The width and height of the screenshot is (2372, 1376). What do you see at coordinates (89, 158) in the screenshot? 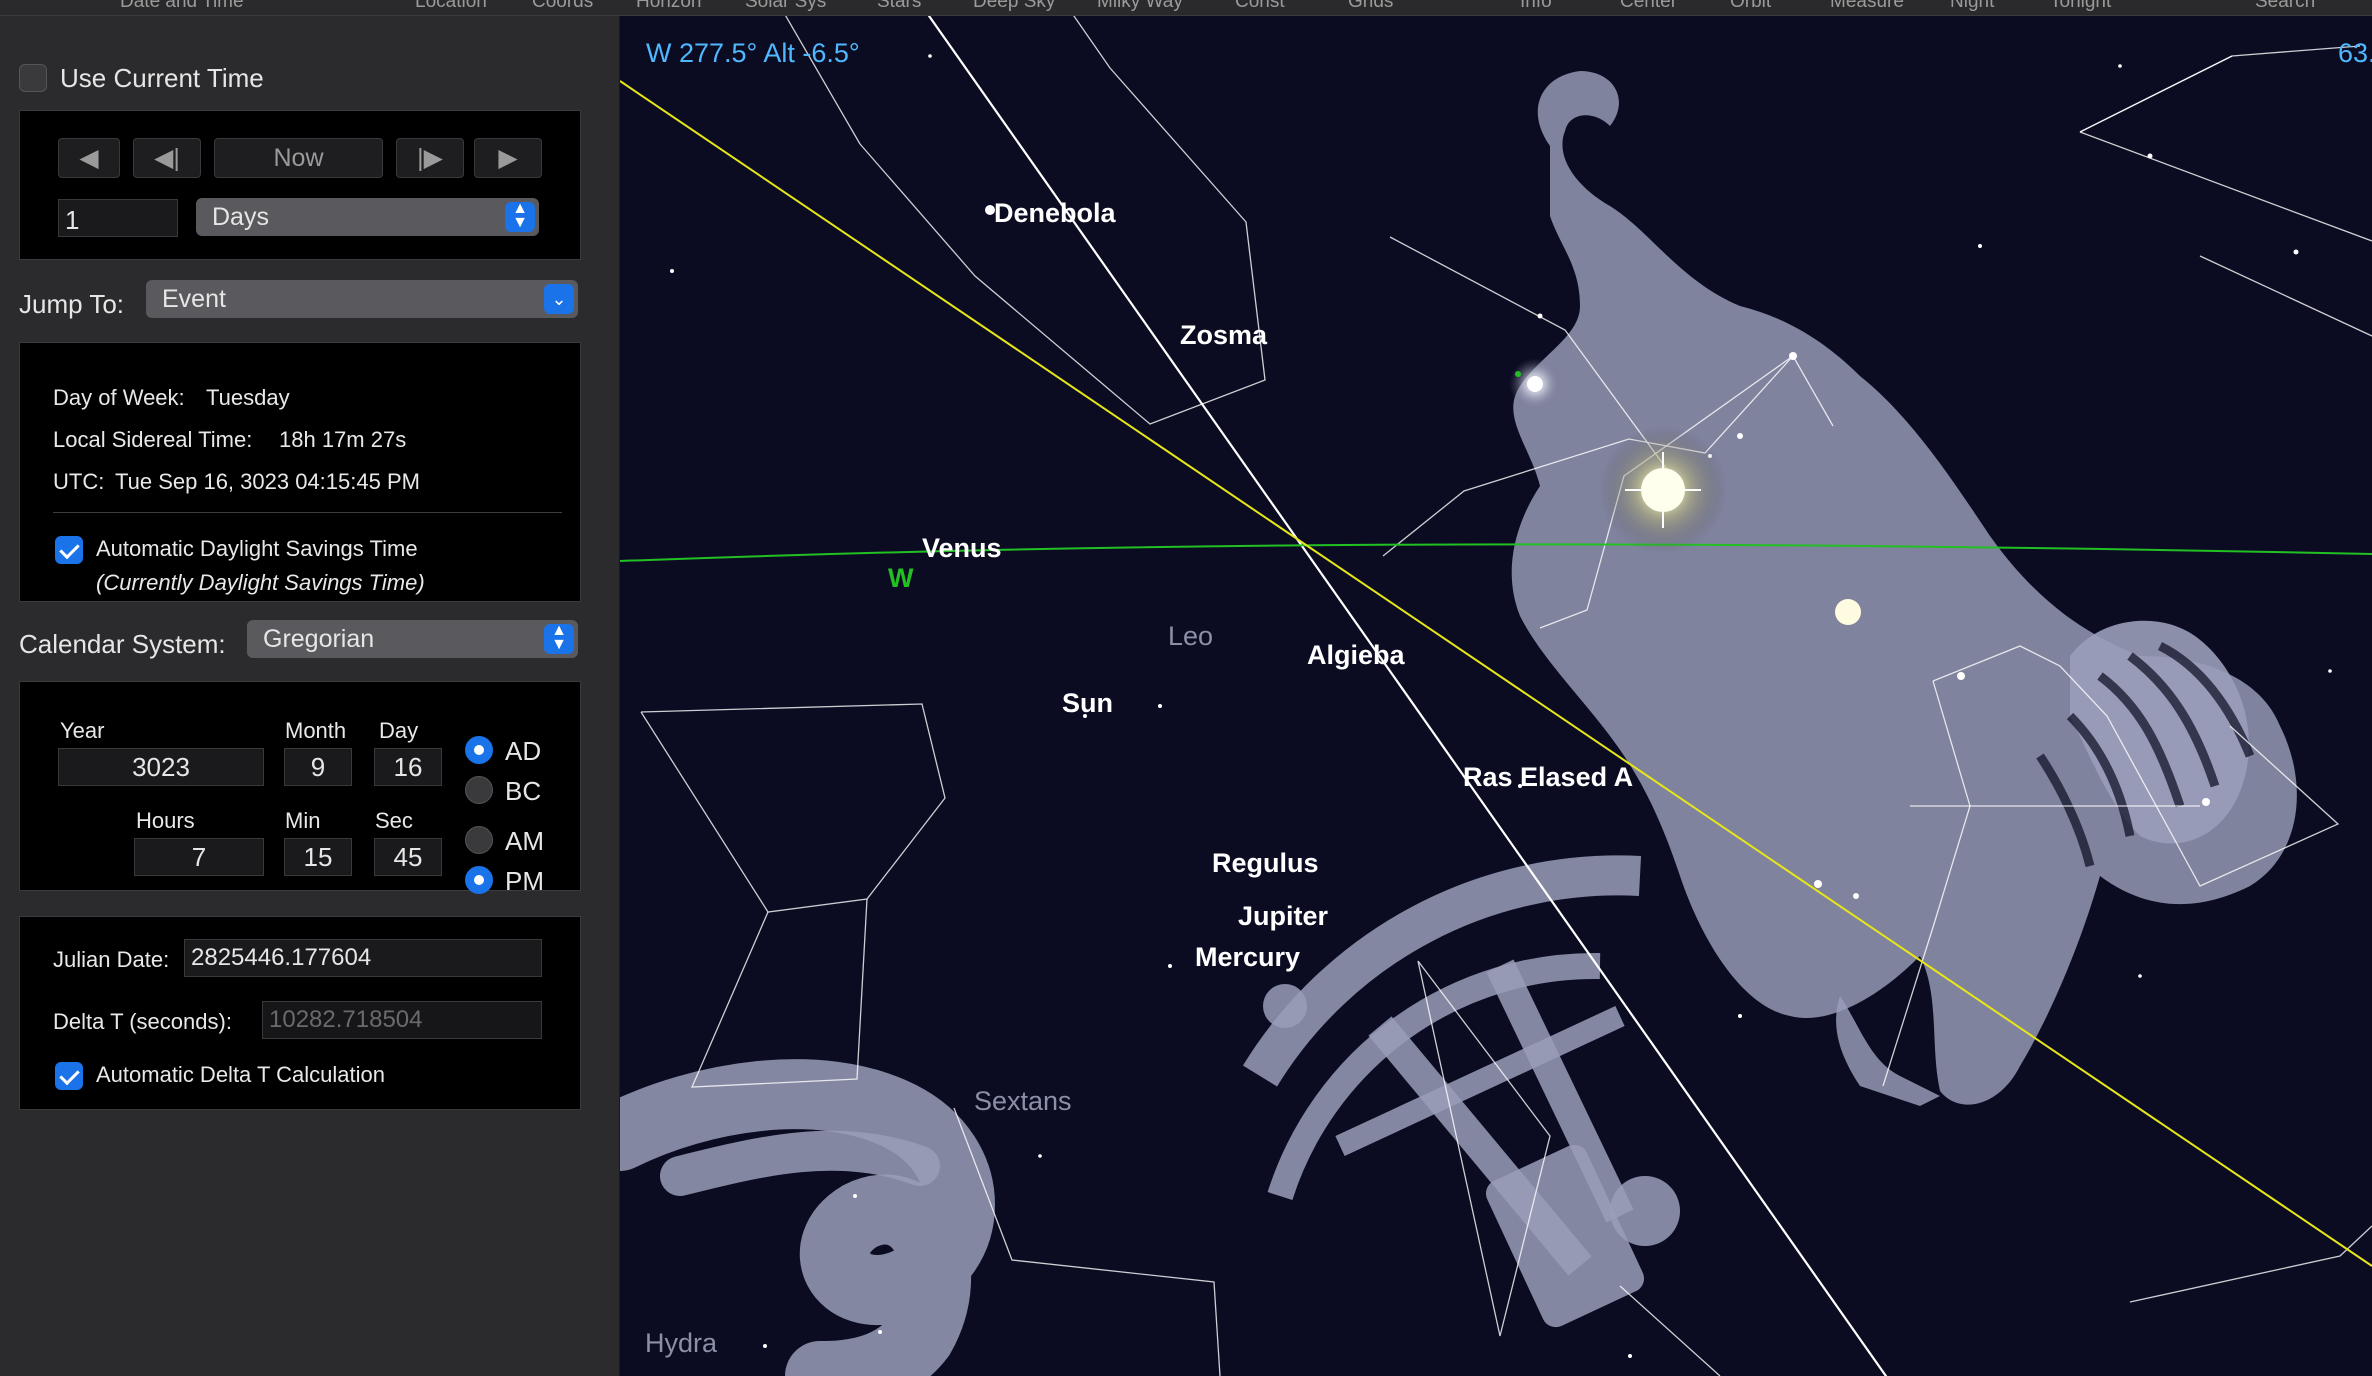
I see `step-back-fast-button: ◀` at bounding box center [89, 158].